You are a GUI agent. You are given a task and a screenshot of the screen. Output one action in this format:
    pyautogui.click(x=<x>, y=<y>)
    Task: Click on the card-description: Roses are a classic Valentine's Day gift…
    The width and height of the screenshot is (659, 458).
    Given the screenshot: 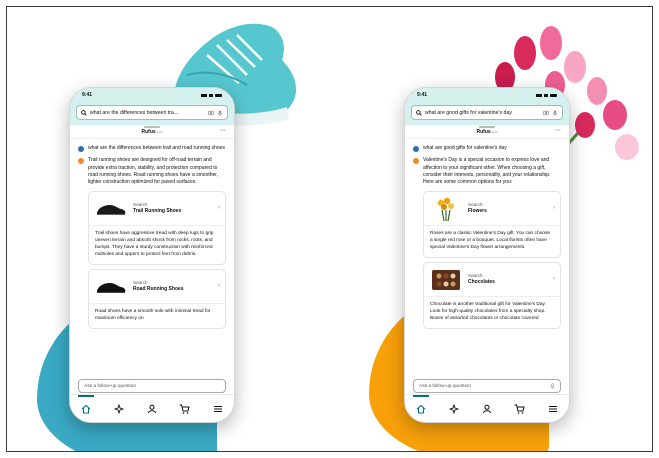 What is the action you would take?
    pyautogui.click(x=490, y=241)
    